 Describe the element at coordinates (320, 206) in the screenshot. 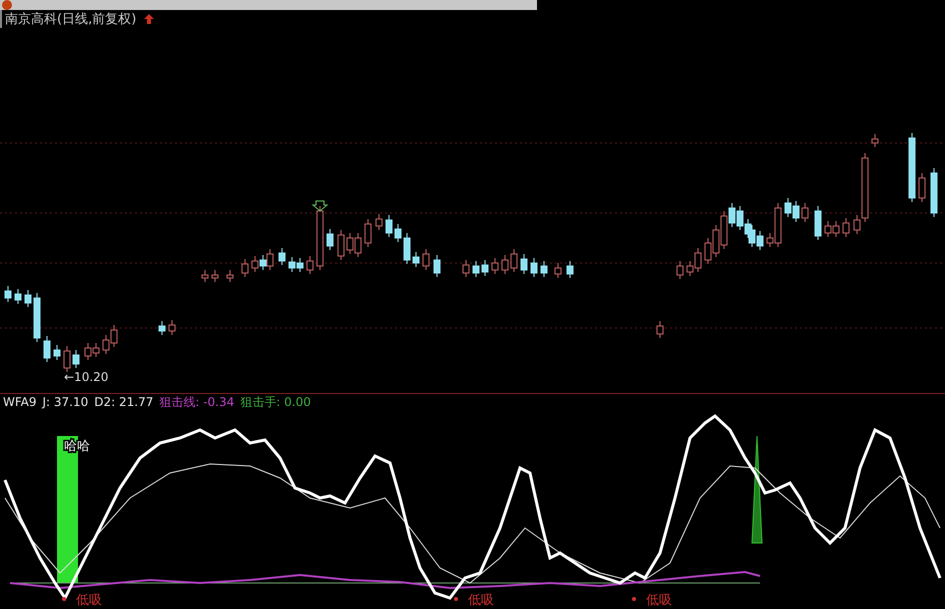

I see `arrow-down-icon` at that location.